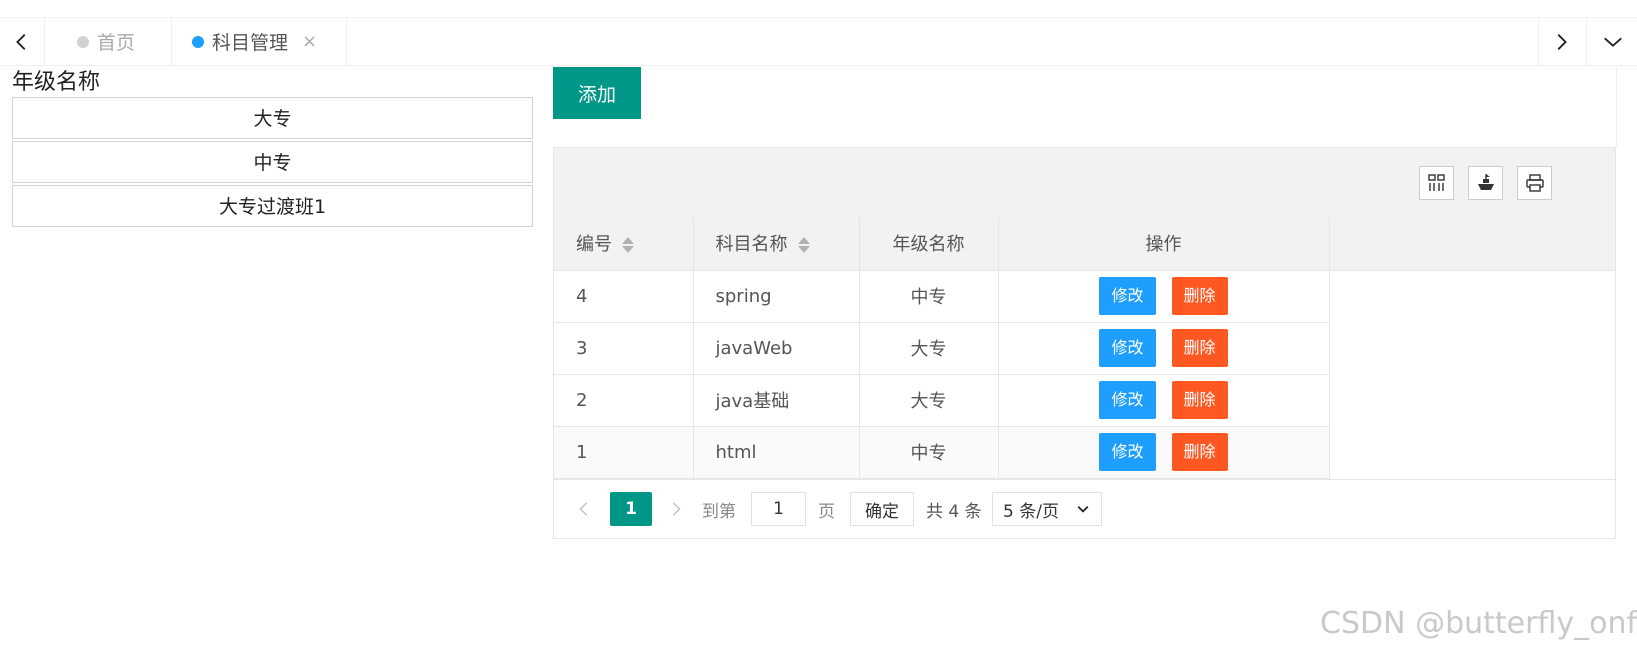 The height and width of the screenshot is (654, 1637). What do you see at coordinates (818, 41) in the screenshot?
I see `tab-bar: 首页 科目管理 ×` at bounding box center [818, 41].